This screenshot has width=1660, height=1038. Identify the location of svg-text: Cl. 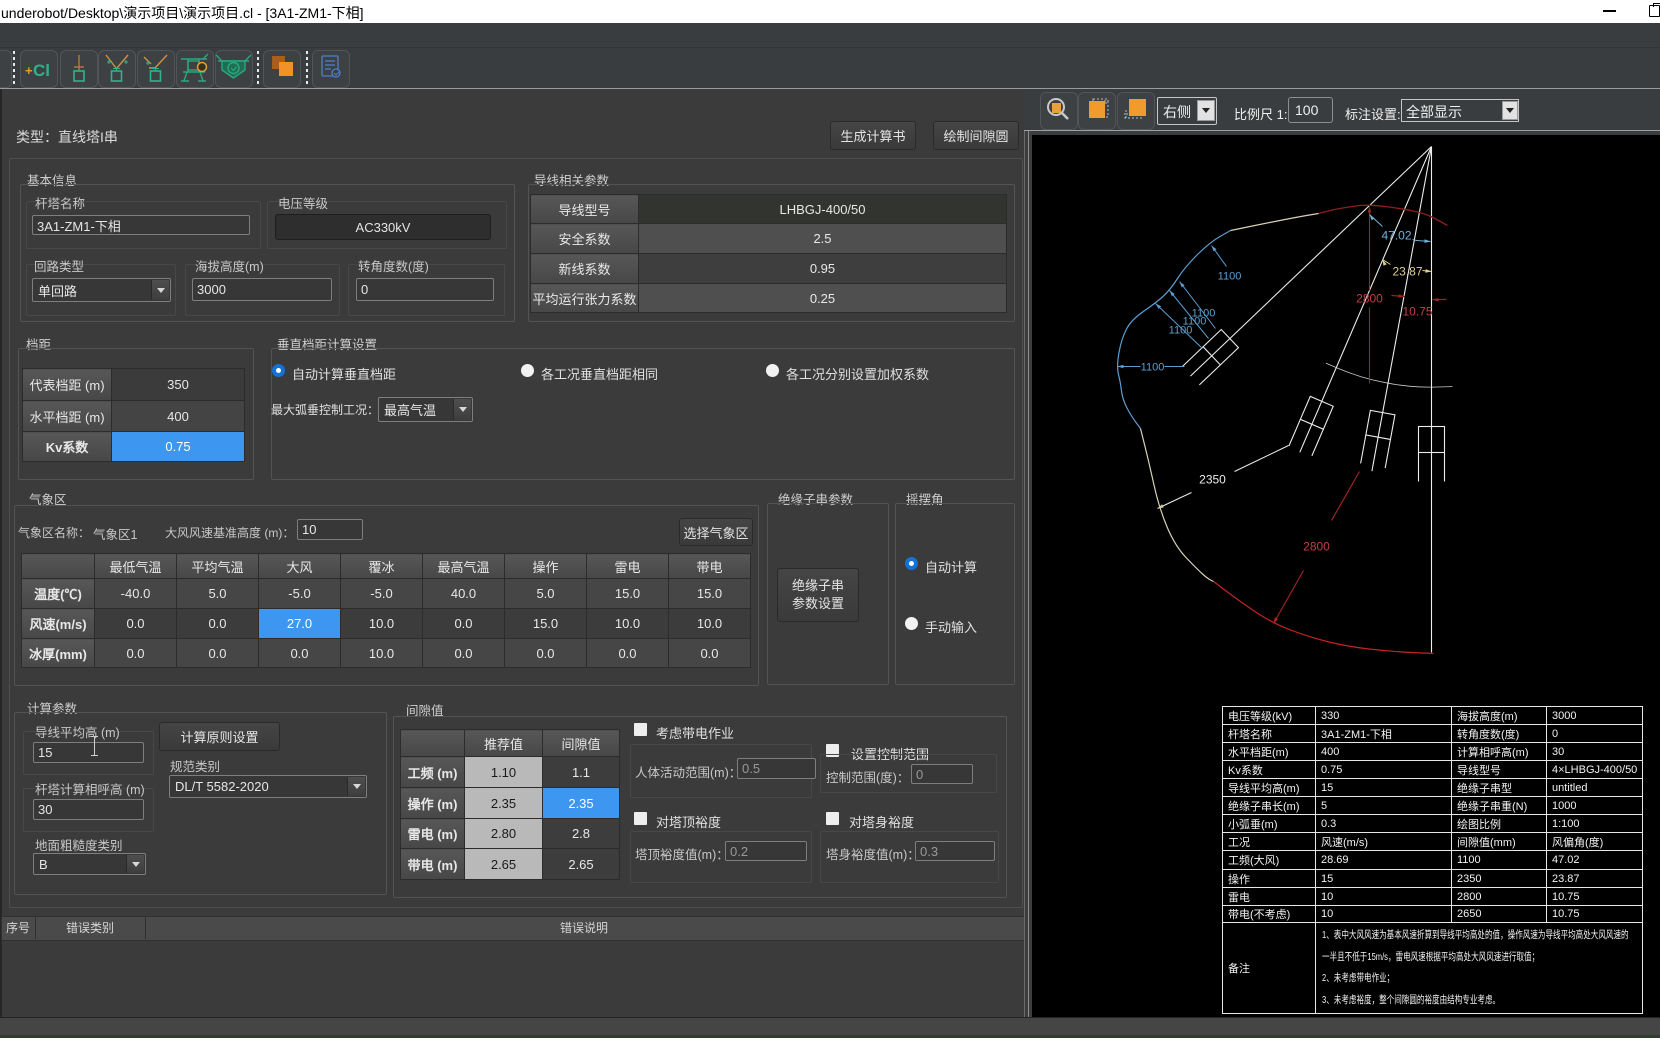
(41, 70).